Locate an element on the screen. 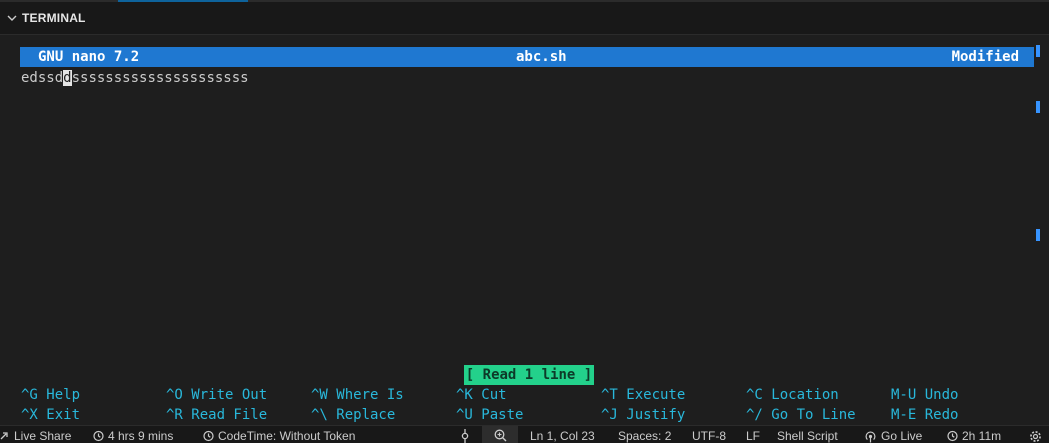 The width and height of the screenshot is (1049, 443). zoom-button is located at coordinates (500, 434).